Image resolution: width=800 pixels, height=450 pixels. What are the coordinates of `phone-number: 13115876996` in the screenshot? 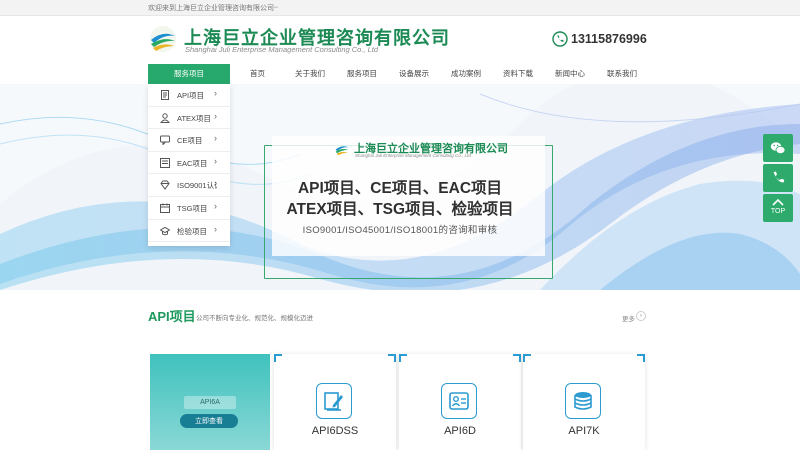 It's located at (609, 39).